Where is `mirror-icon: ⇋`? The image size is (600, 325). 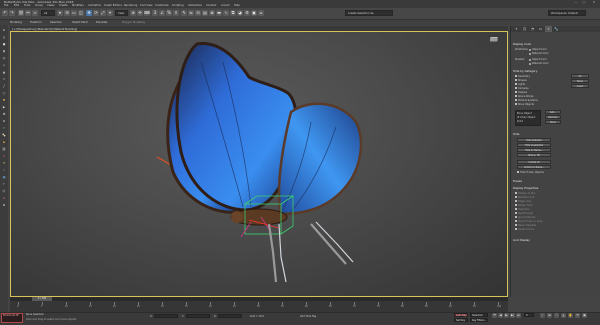
mirror-icon: ⇋ is located at coordinates (191, 13).